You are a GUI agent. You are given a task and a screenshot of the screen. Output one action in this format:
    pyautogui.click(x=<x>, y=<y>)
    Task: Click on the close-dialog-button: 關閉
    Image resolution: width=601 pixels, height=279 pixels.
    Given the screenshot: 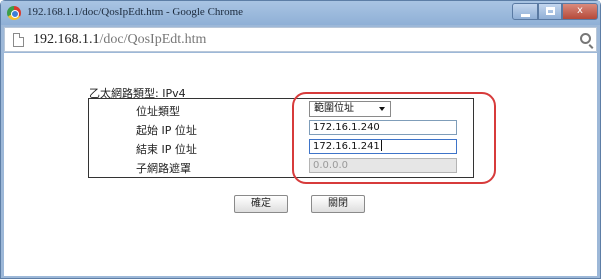 What is the action you would take?
    pyautogui.click(x=338, y=204)
    